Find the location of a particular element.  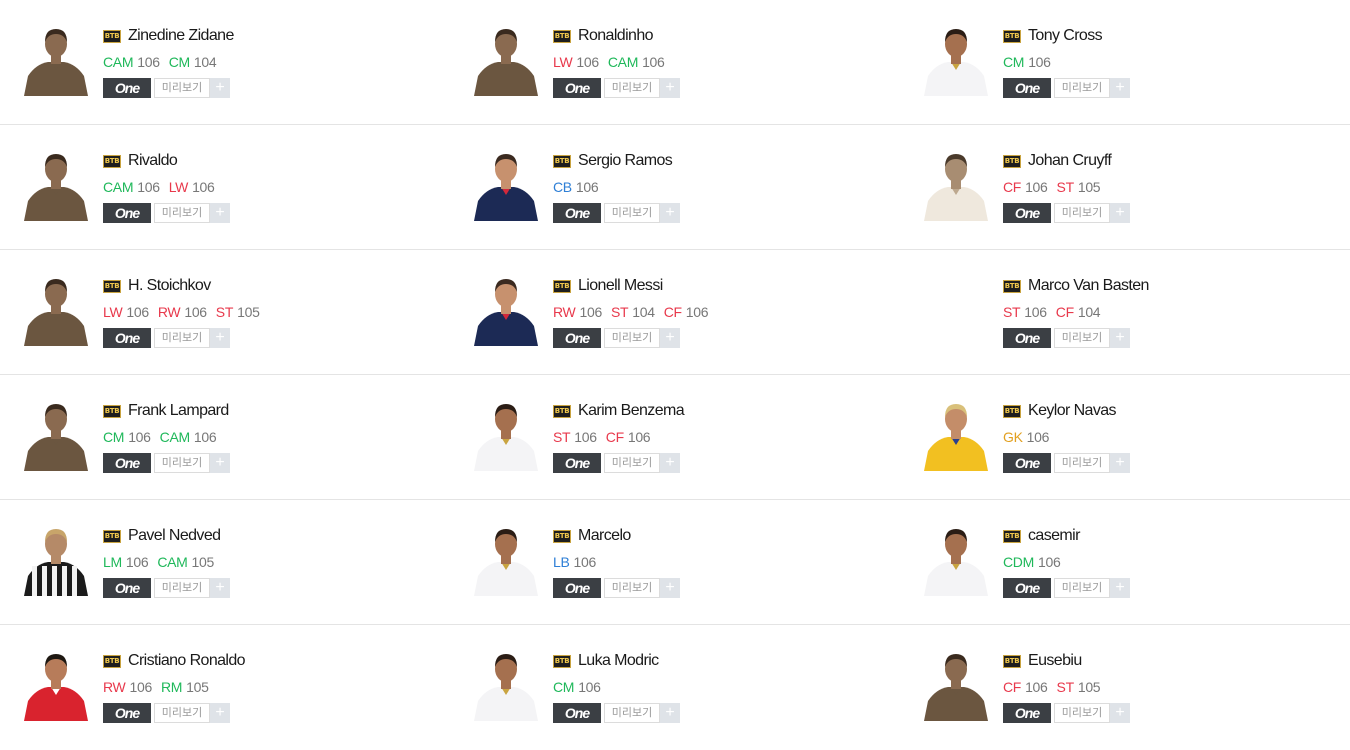

player-name: Luka Modric is located at coordinates (618, 661).